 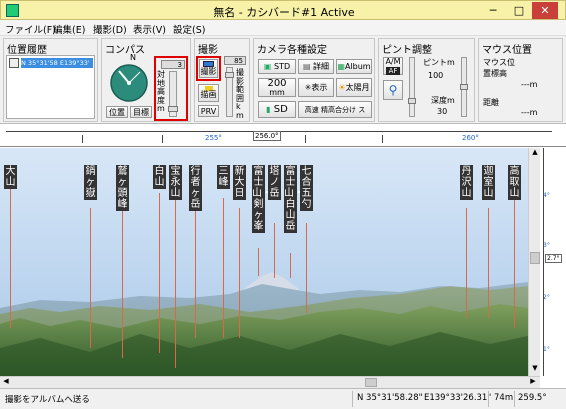 What do you see at coordinates (268, 109) in the screenshot?
I see `sd-icon: ▮` at bounding box center [268, 109].